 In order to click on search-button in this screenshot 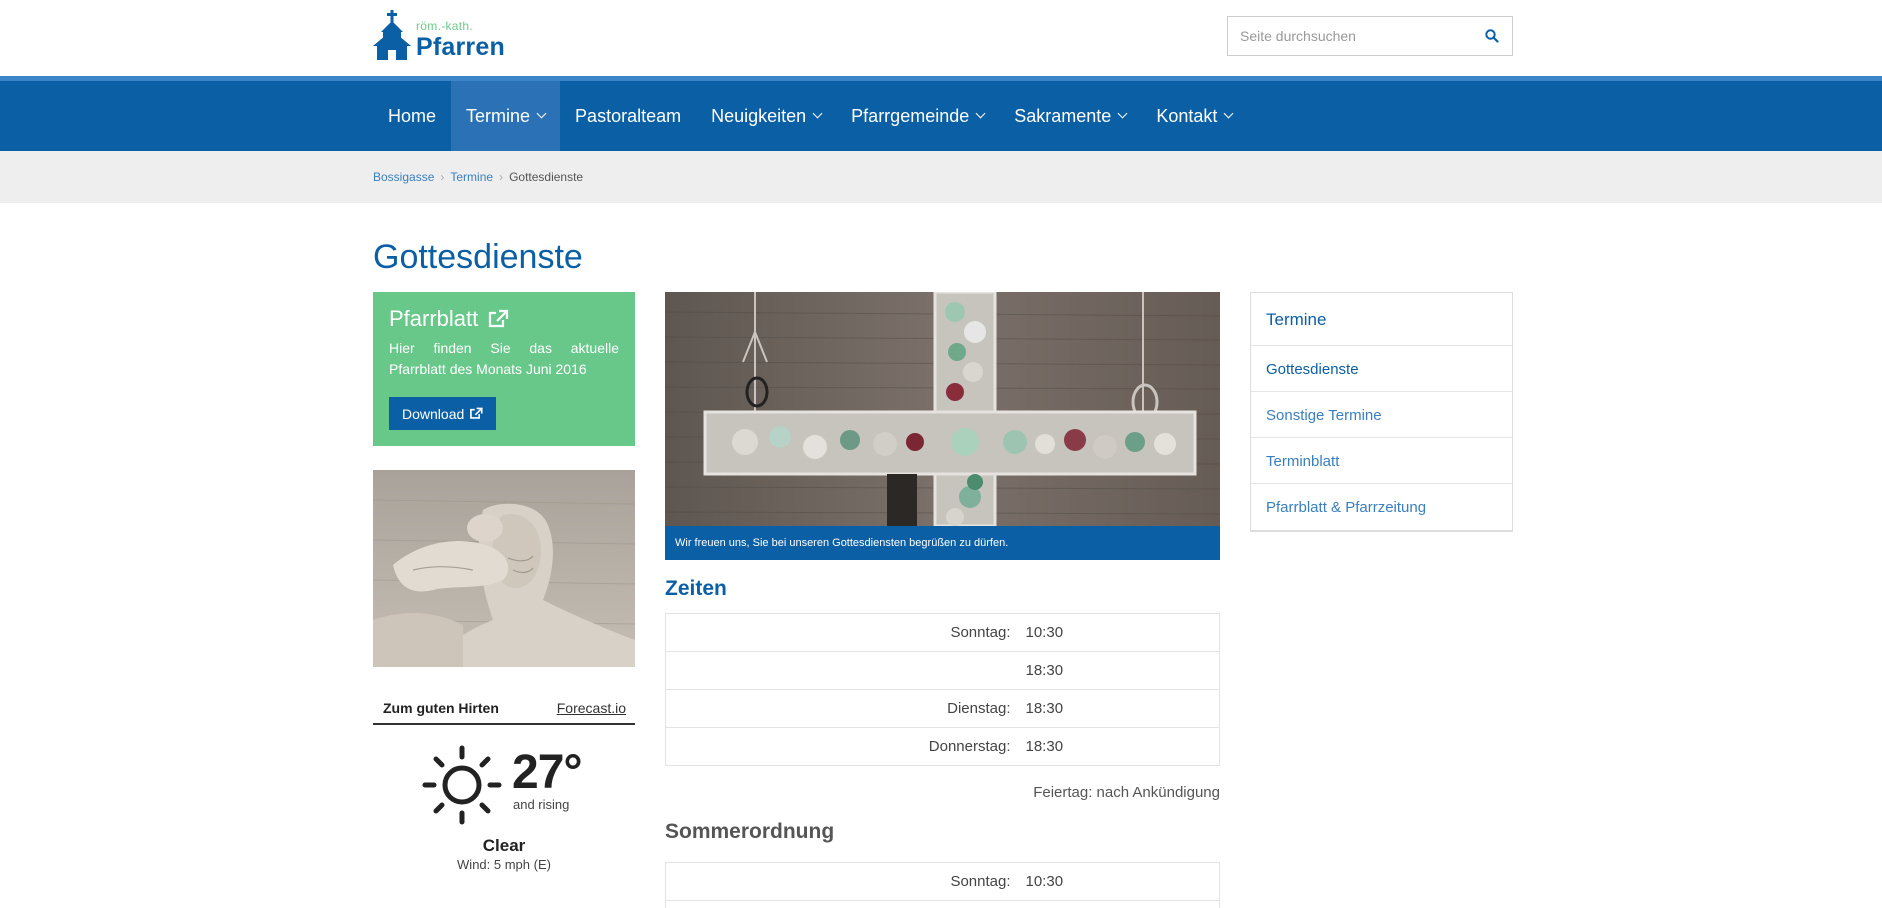, I will do `click(1492, 36)`.